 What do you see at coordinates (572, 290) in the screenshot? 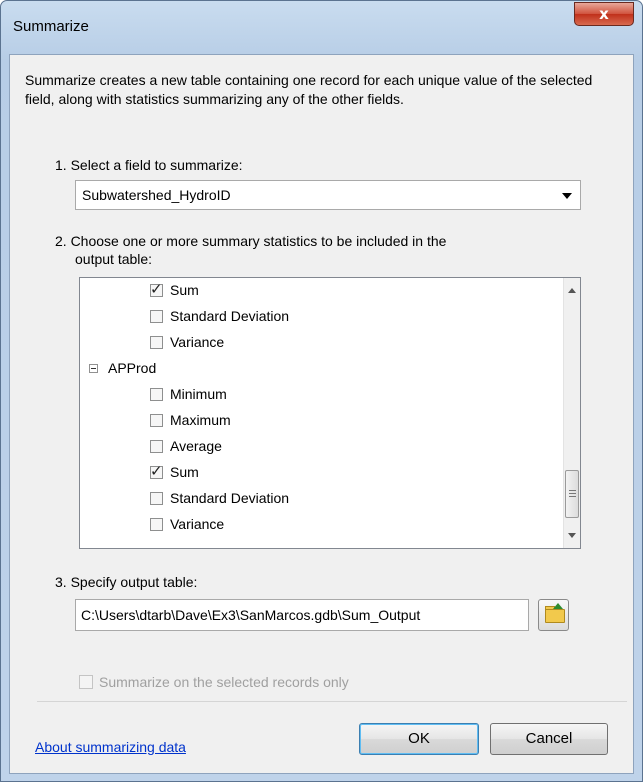
I see `scroll-up-arrow-icon` at bounding box center [572, 290].